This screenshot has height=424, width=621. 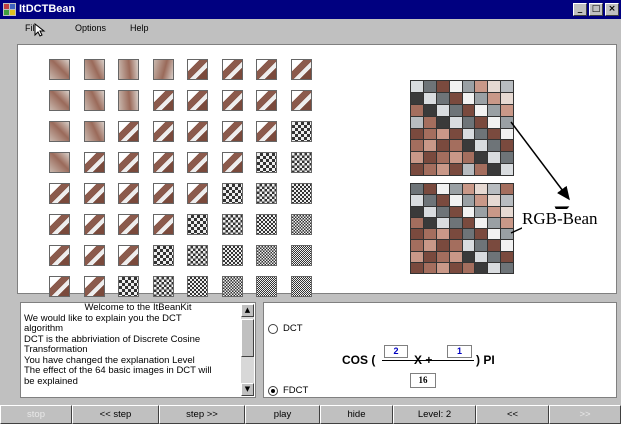 I want to click on radio-fdct: FDCT, so click(x=288, y=390).